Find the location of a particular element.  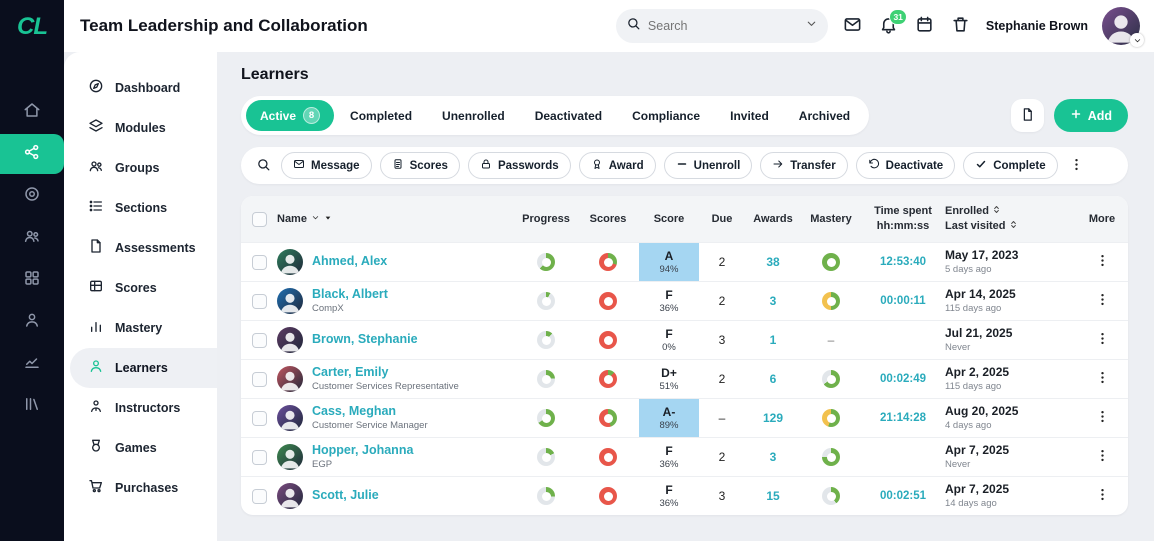

learner-name-link: Cass, Meghan is located at coordinates (370, 412).